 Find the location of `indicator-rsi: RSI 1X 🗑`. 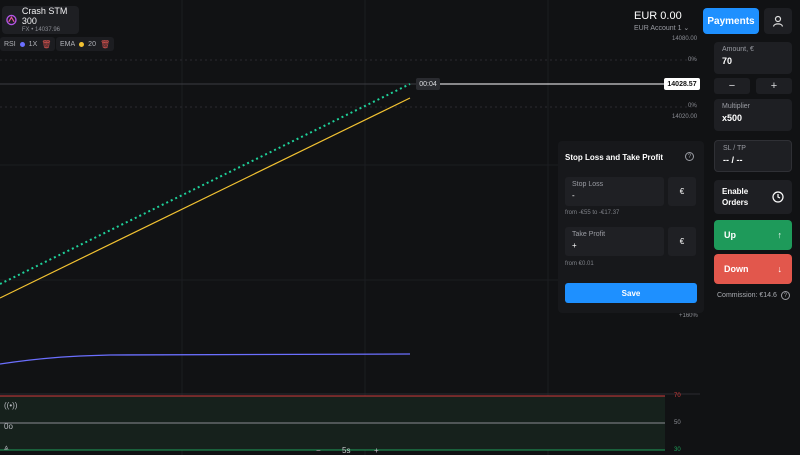

indicator-rsi: RSI 1X 🗑 is located at coordinates (28, 44).